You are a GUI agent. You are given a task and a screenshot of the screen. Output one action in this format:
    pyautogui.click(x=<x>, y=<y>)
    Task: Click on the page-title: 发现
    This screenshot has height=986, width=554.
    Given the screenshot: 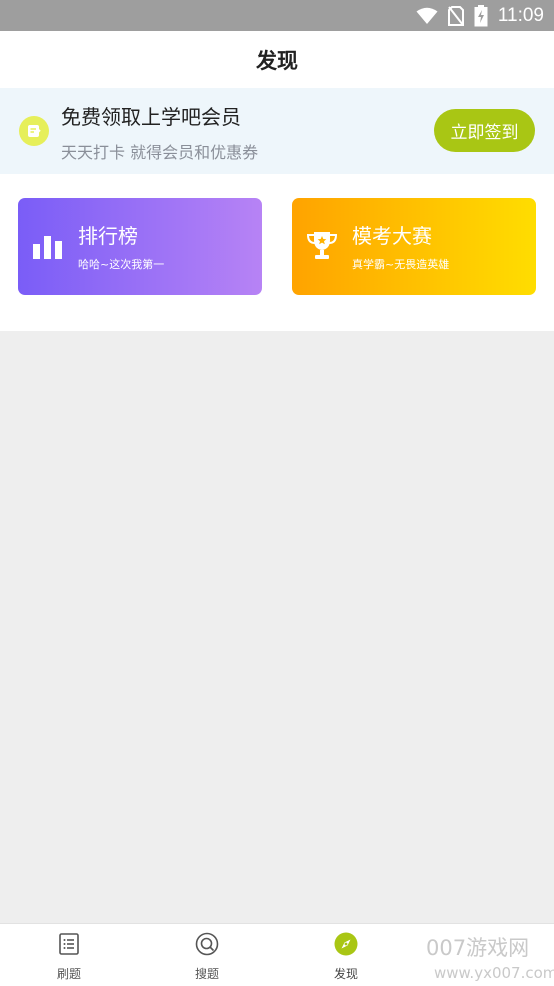 What is the action you would take?
    pyautogui.click(x=277, y=61)
    